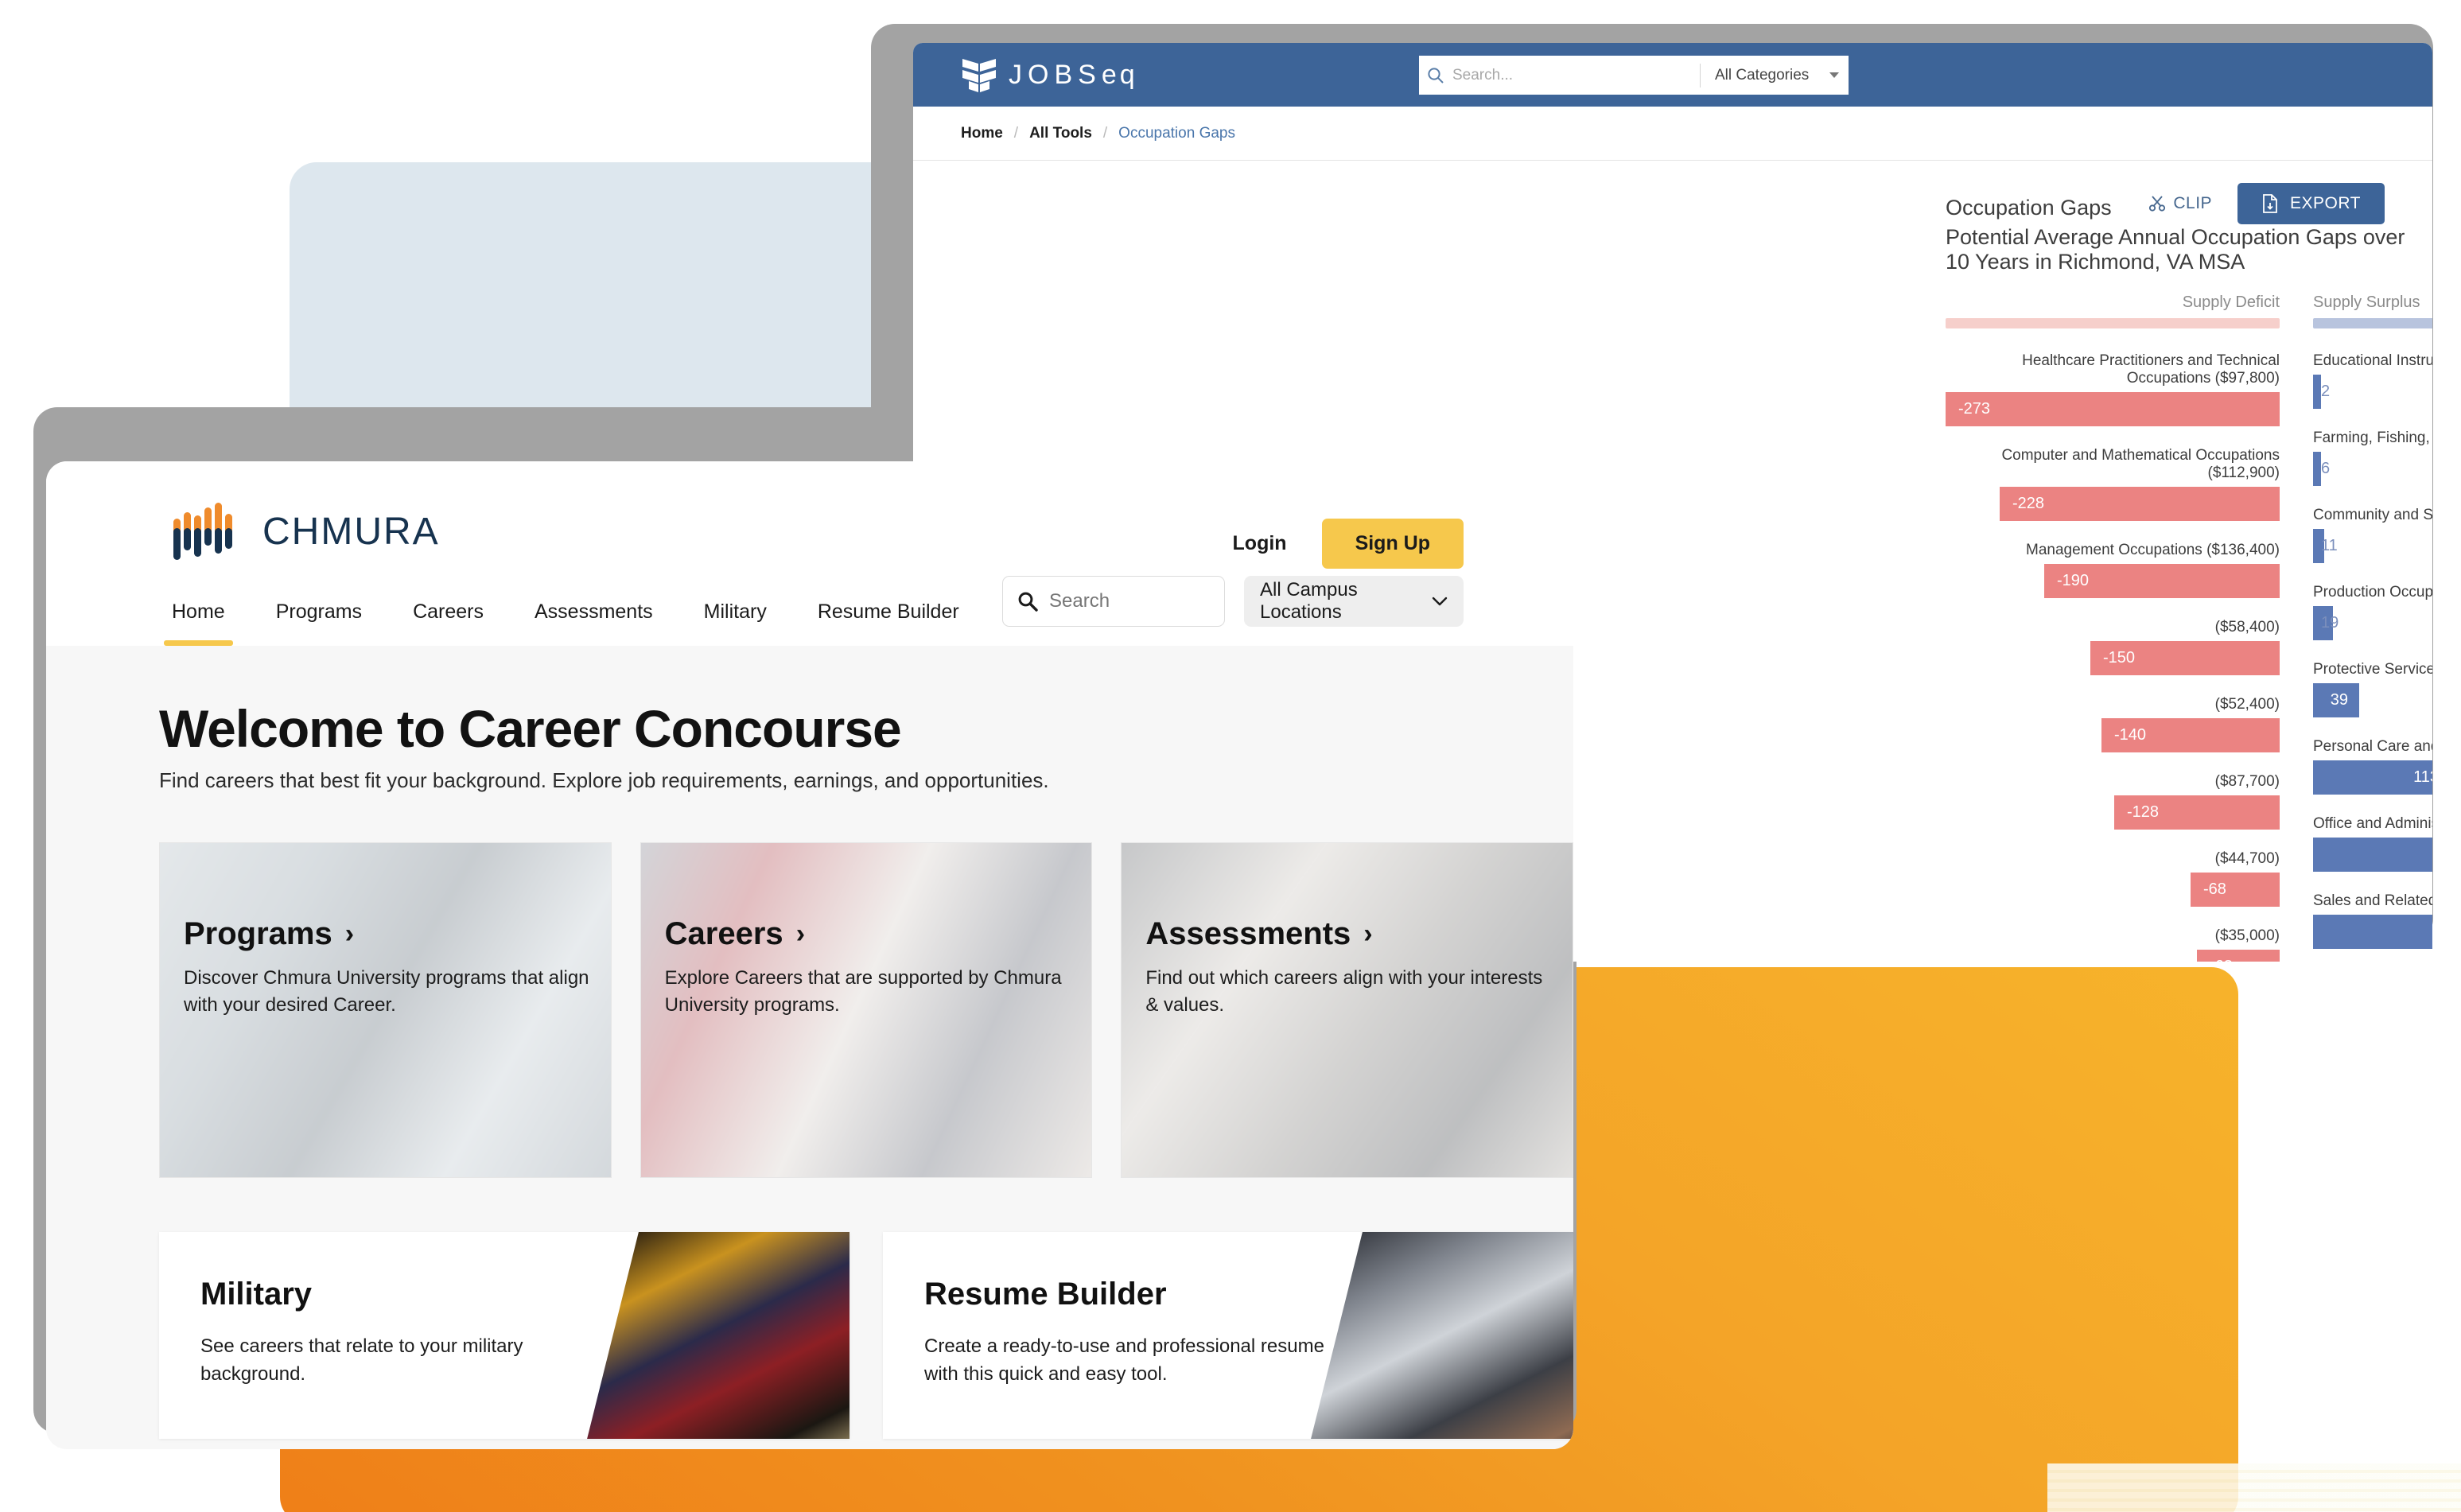  What do you see at coordinates (2162, 581) in the screenshot?
I see `bar: -190` at bounding box center [2162, 581].